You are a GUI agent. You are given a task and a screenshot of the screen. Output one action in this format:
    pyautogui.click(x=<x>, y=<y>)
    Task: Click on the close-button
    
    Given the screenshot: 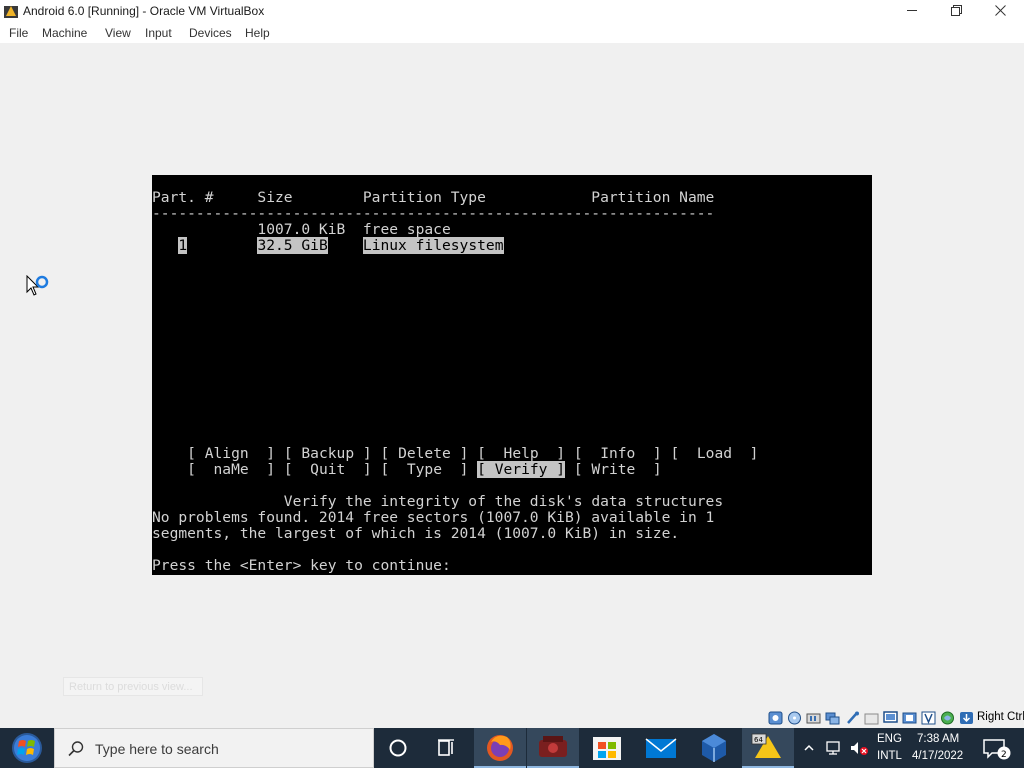 What is the action you would take?
    pyautogui.click(x=1000, y=11)
    